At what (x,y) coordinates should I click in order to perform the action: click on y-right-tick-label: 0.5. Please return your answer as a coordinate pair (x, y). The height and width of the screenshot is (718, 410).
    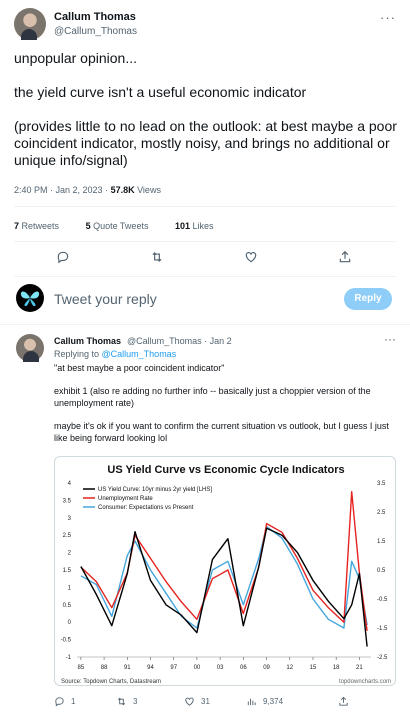
    Looking at the image, I should click on (381, 571).